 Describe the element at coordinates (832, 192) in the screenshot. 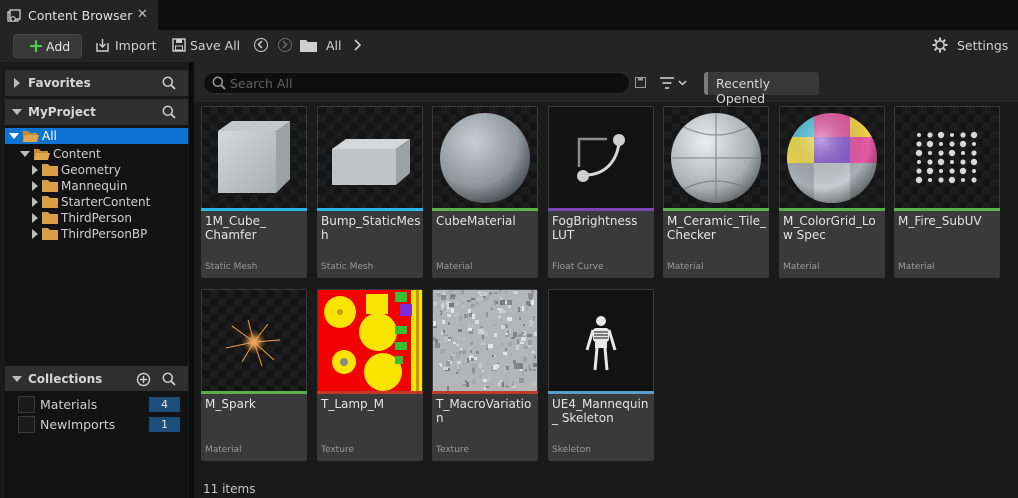

I see `asset-tile-m-colorgrid-lowspec: M_ColorGrid_Low Spec Material` at that location.